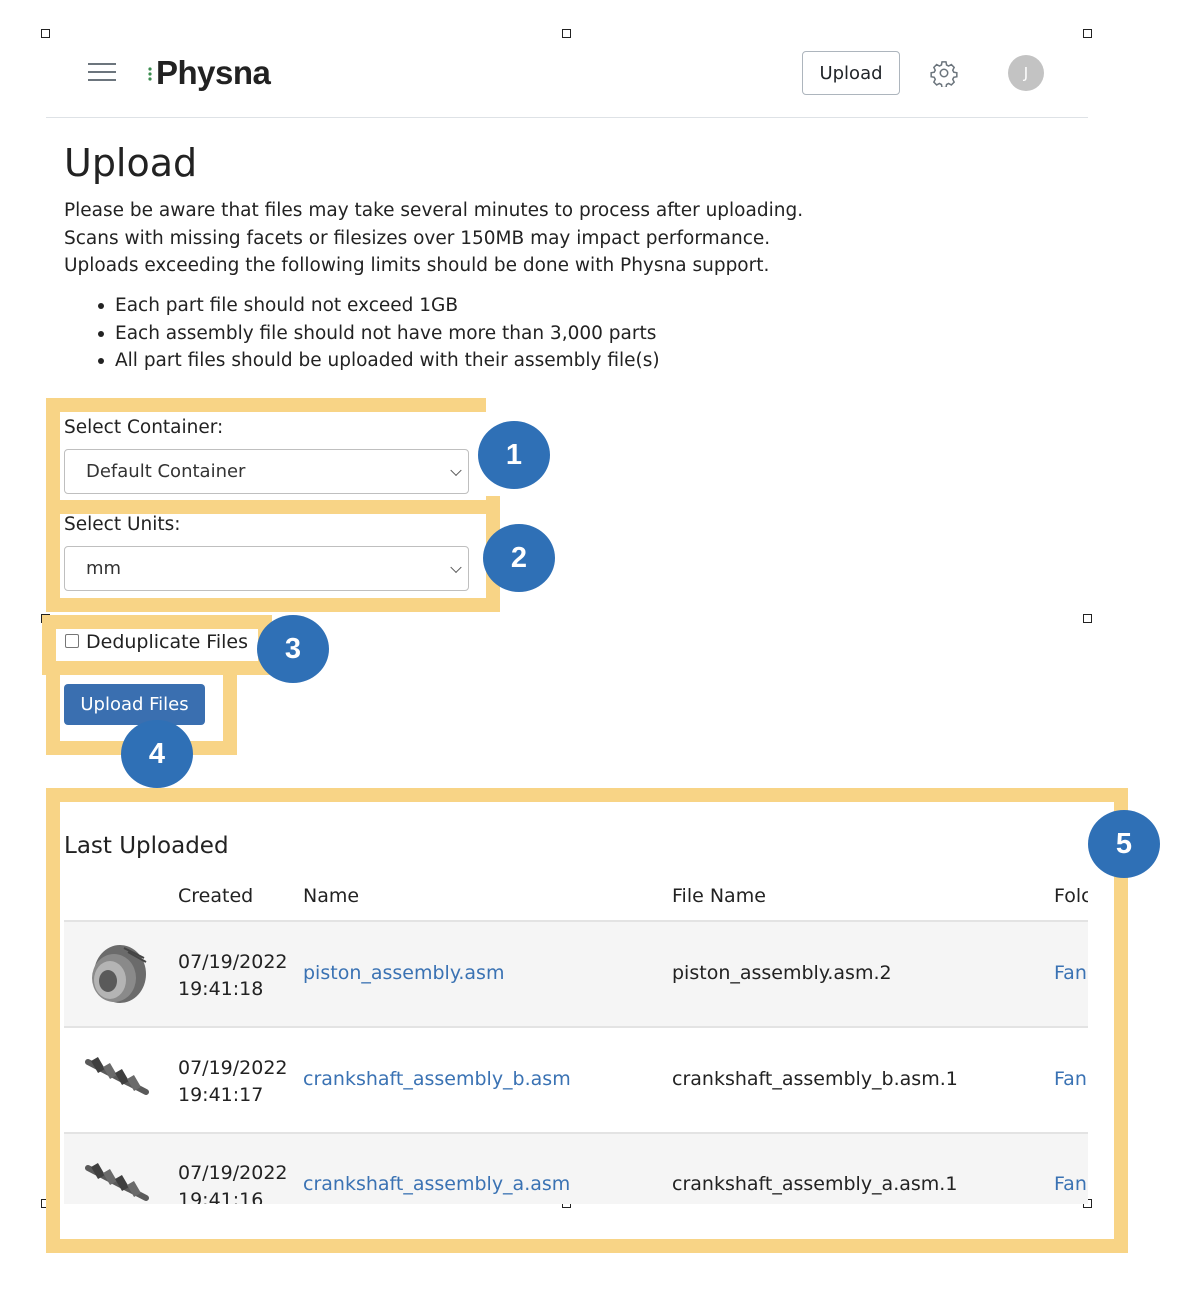 This screenshot has height=1294, width=1190. Describe the element at coordinates (1071, 896) in the screenshot. I see `column-header-folder: Folc` at that location.